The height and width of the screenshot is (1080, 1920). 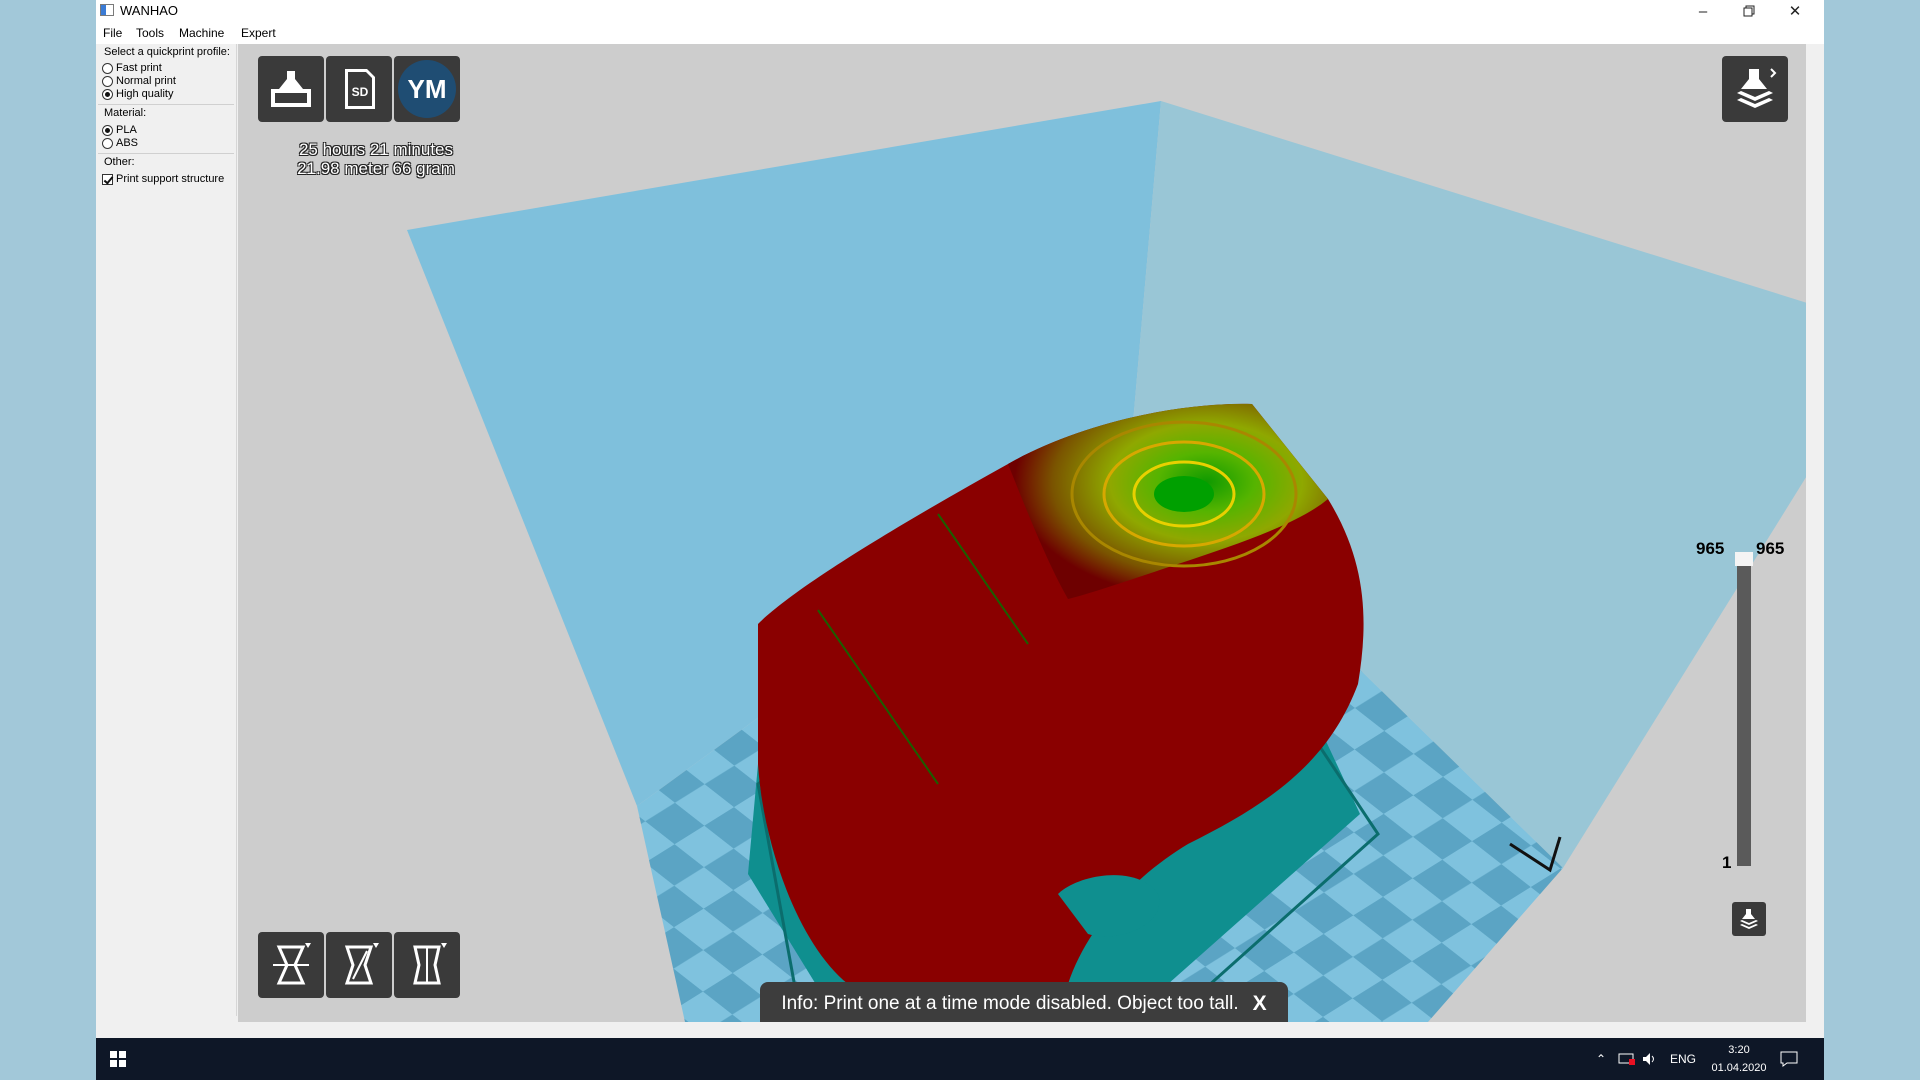 What do you see at coordinates (146, 81) in the screenshot?
I see `profile-label: Normal print` at bounding box center [146, 81].